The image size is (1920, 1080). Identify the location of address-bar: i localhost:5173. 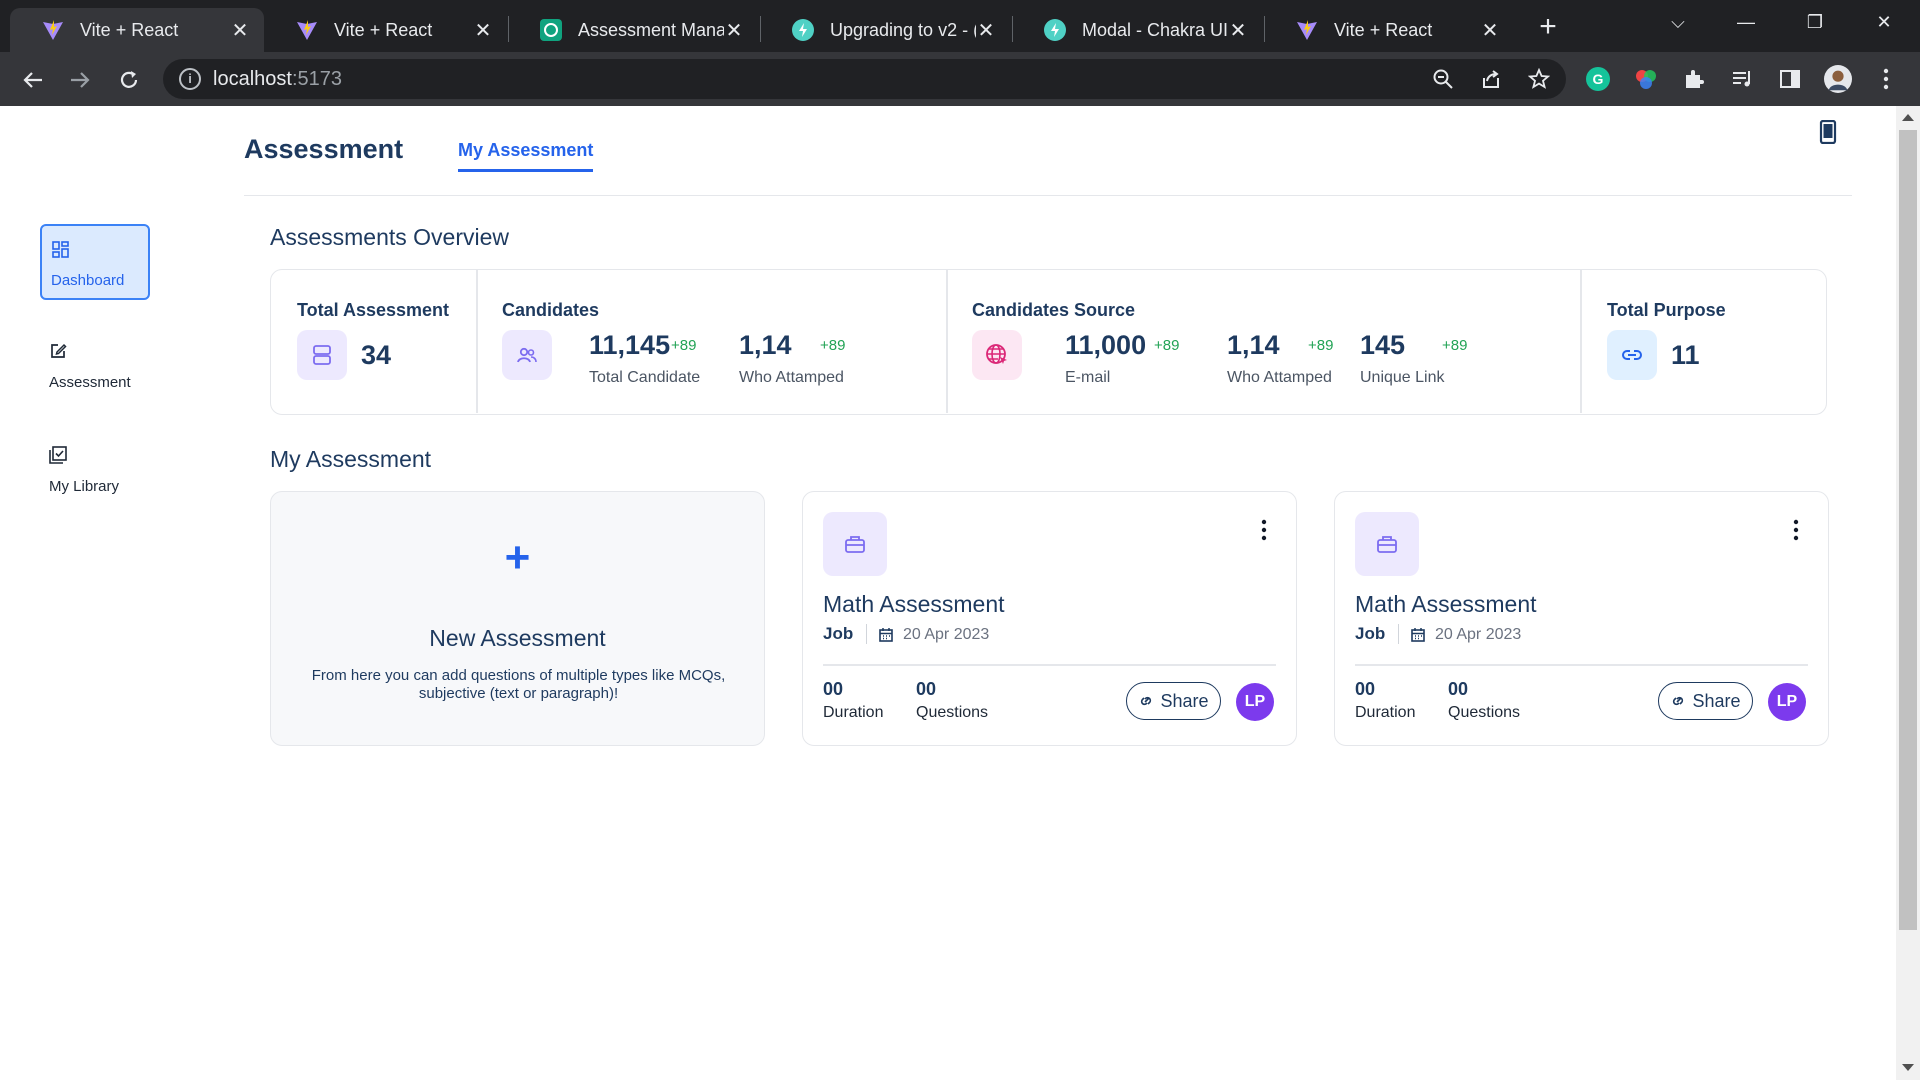
(864, 79).